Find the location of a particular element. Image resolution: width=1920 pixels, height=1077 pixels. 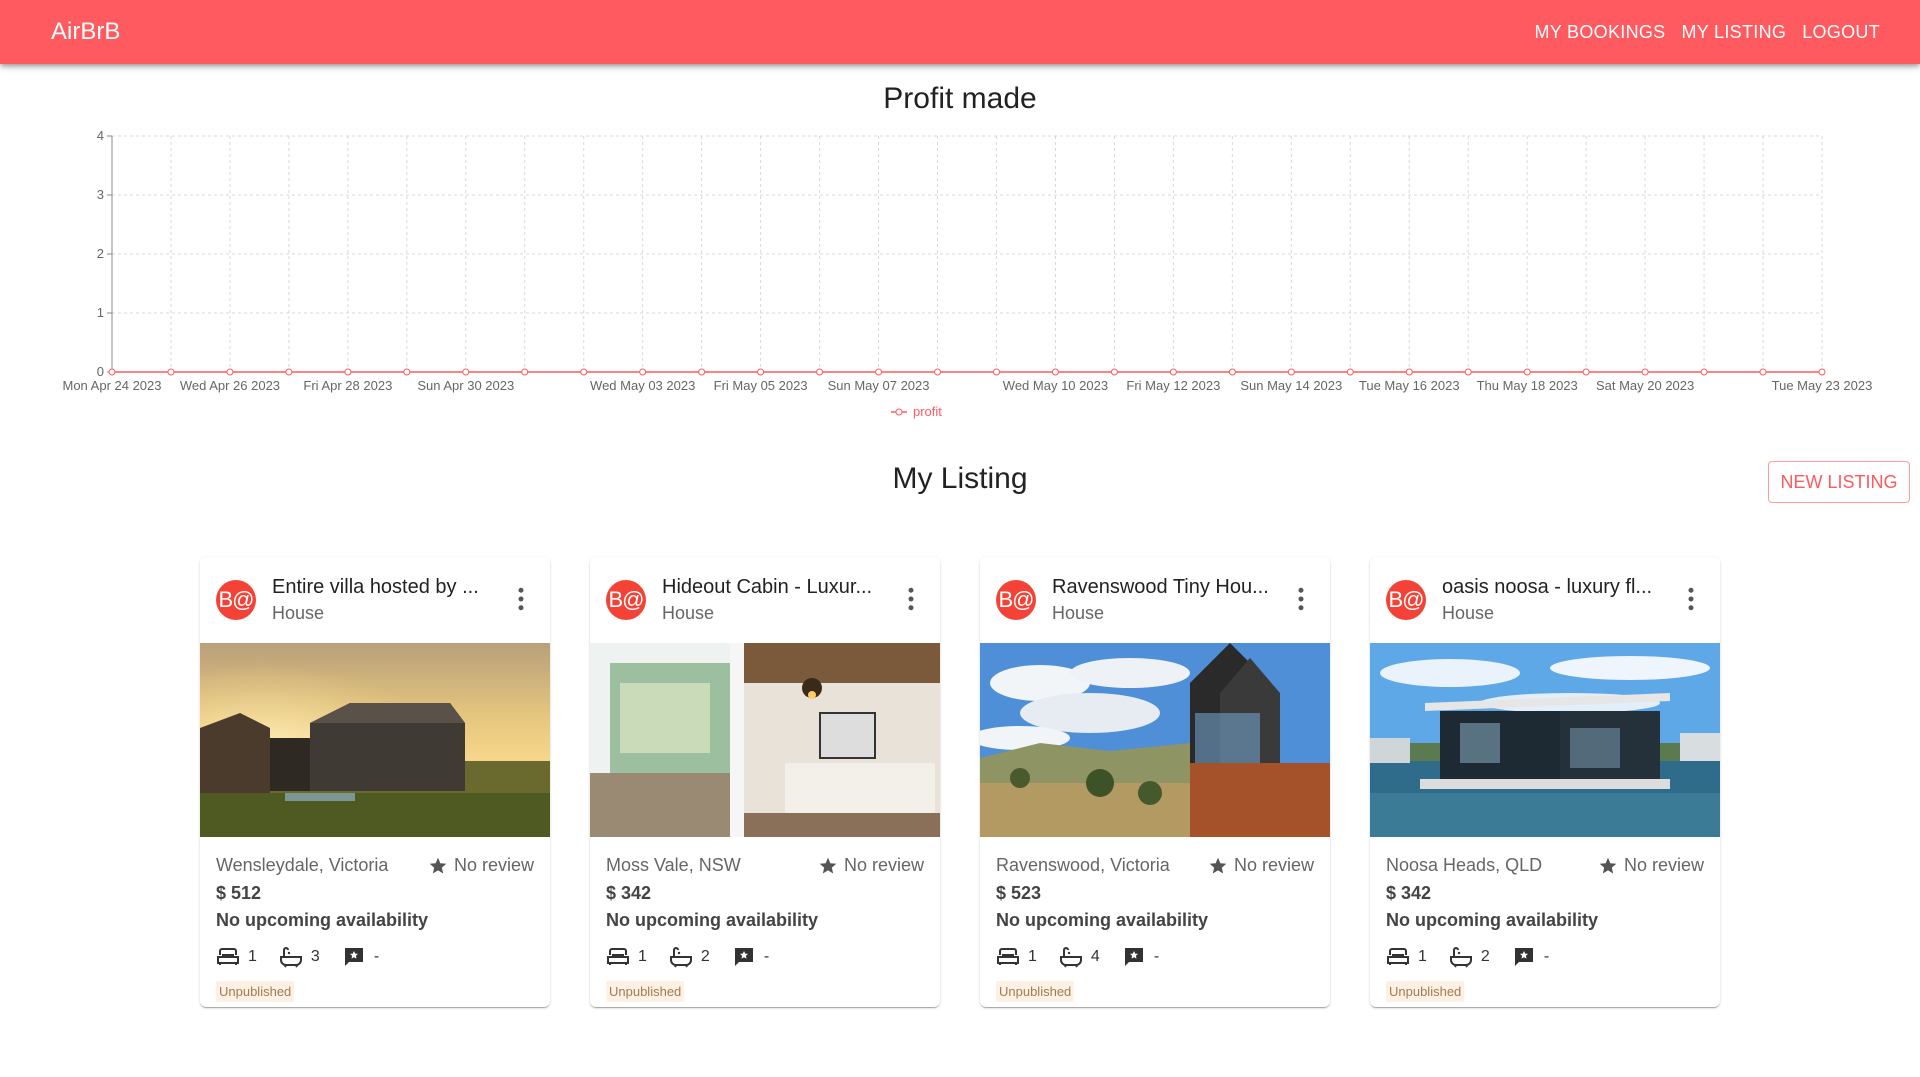

x-tick-label: Thu May 18 2023 is located at coordinates (1527, 385).